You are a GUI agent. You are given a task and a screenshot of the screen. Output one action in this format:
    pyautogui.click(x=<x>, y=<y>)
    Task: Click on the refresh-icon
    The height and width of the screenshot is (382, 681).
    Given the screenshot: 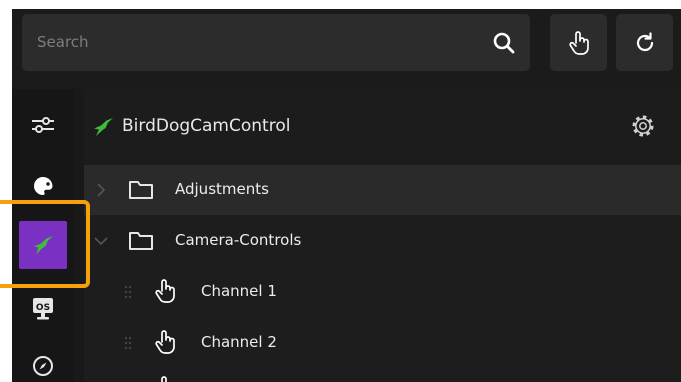 What is the action you would take?
    pyautogui.click(x=644, y=41)
    